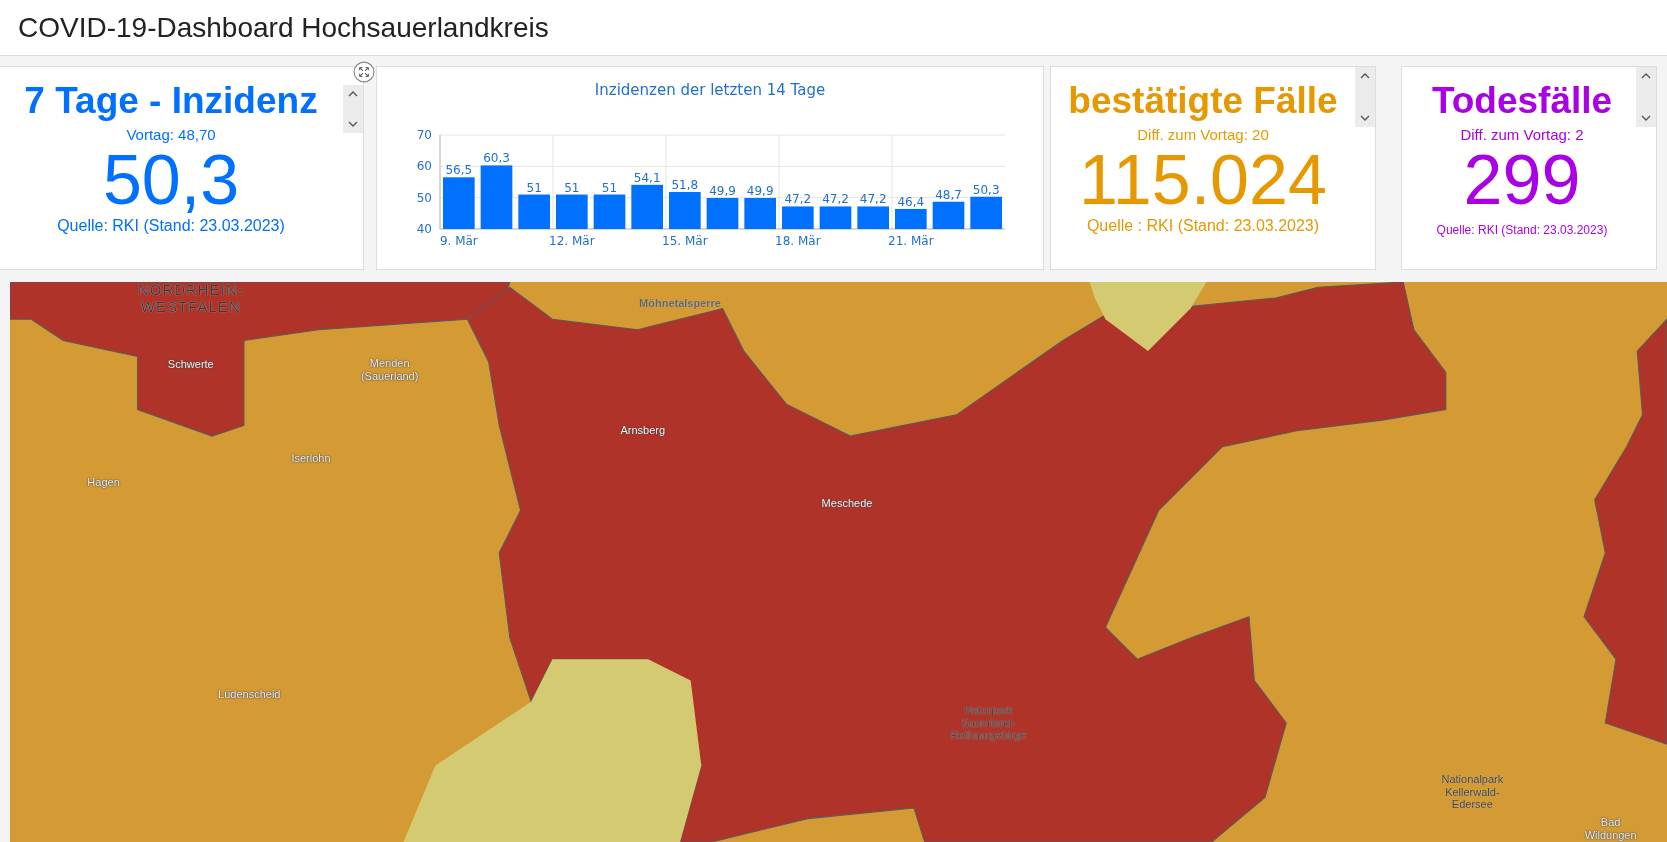 The width and height of the screenshot is (1667, 842). What do you see at coordinates (389, 370) in the screenshot?
I see `map-label: Menden (Sauerland)` at bounding box center [389, 370].